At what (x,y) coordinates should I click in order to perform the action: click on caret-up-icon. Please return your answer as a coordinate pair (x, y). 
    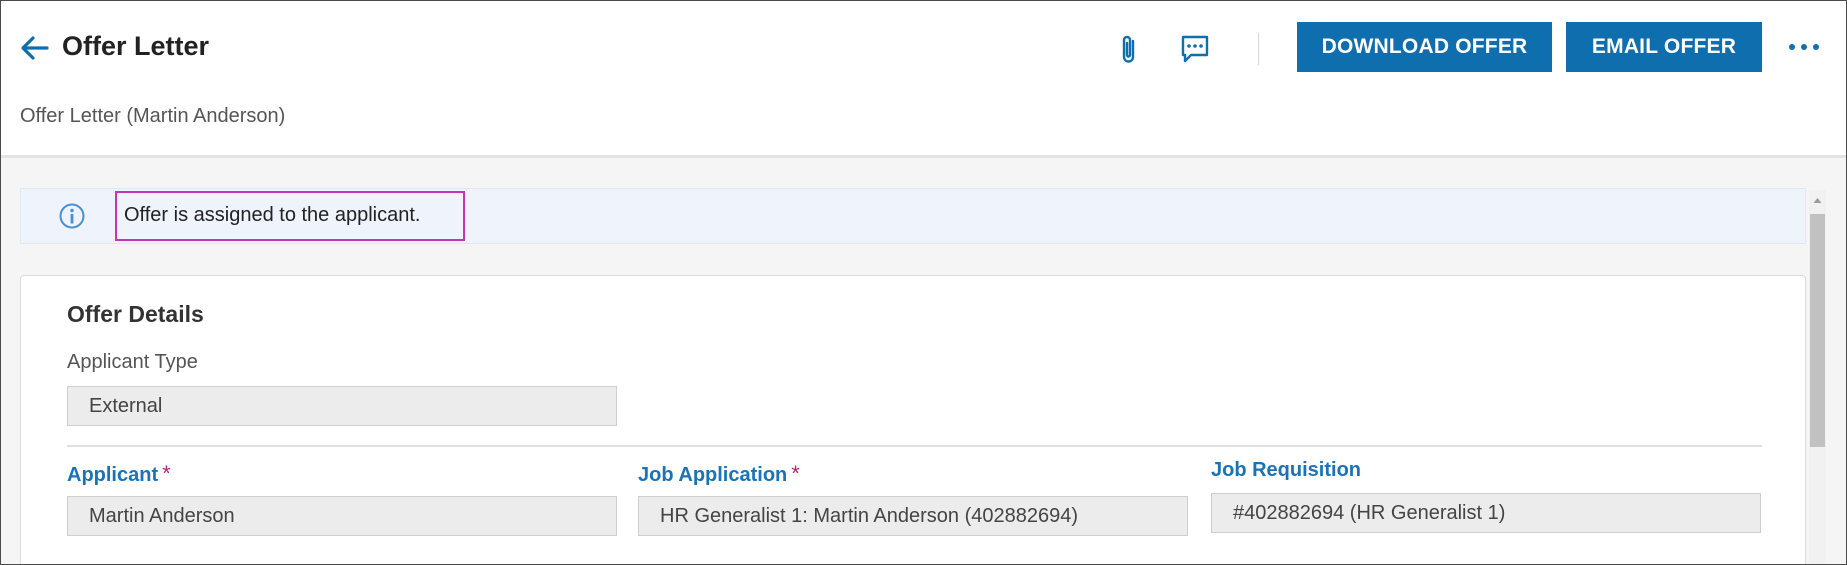
    Looking at the image, I should click on (1817, 200).